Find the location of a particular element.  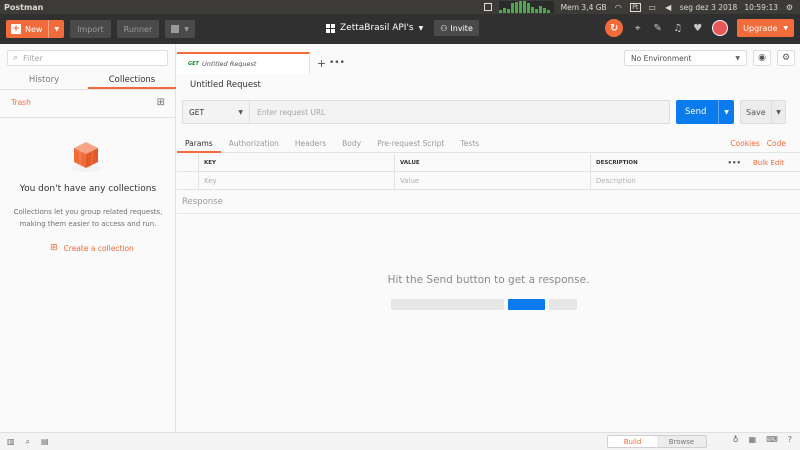

new-tab-icon: + is located at coordinates (321, 63).